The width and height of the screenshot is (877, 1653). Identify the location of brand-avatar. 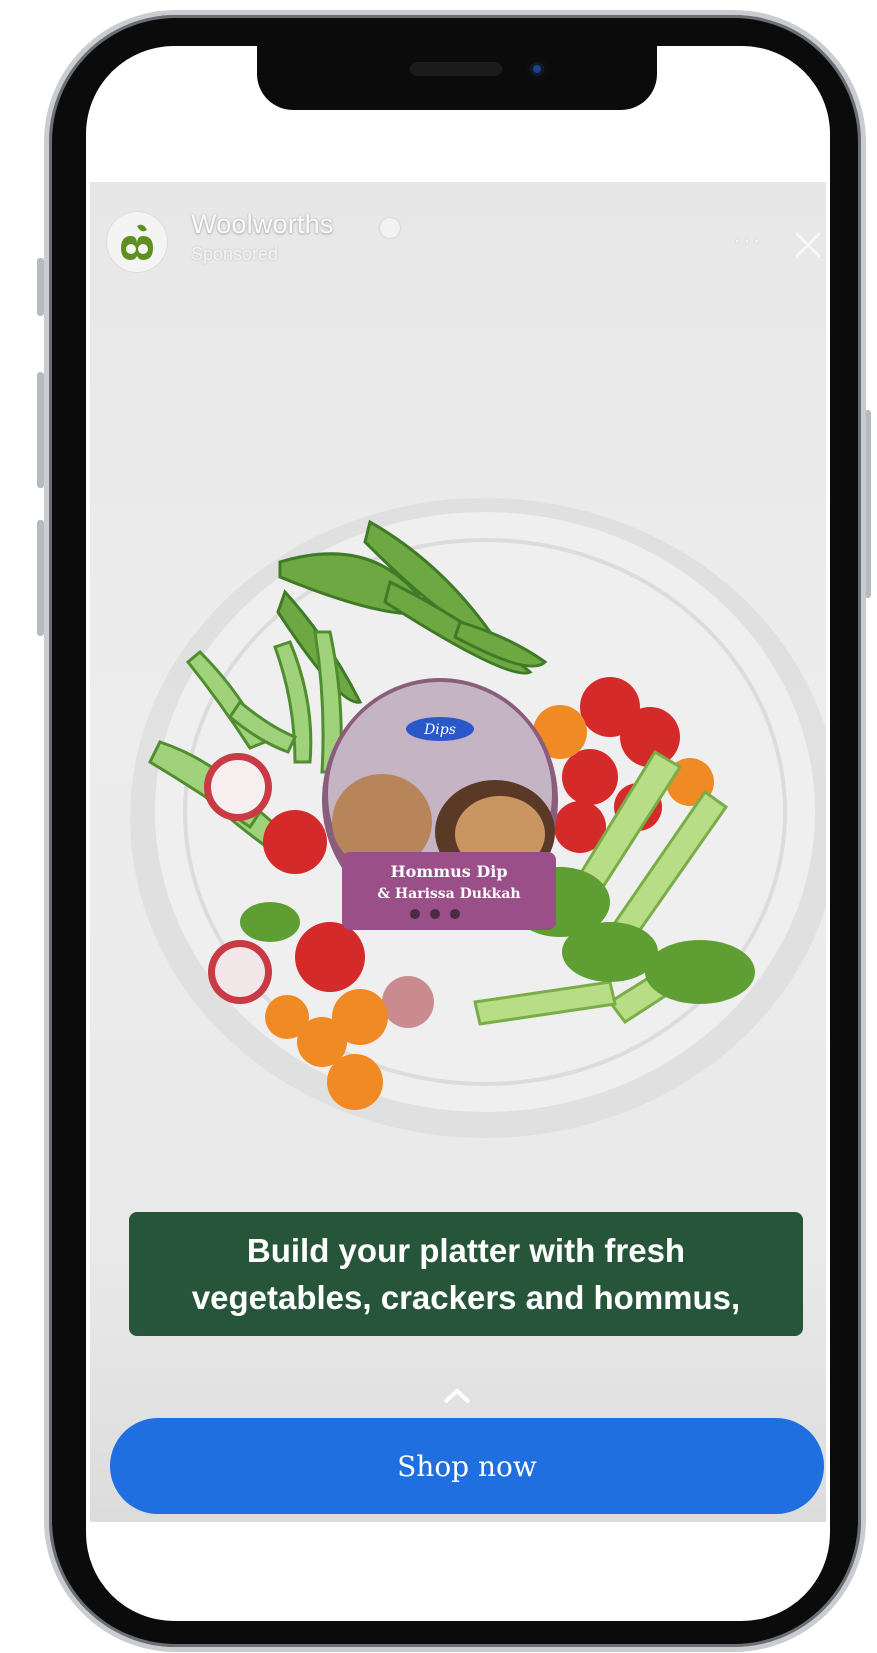
(137, 242).